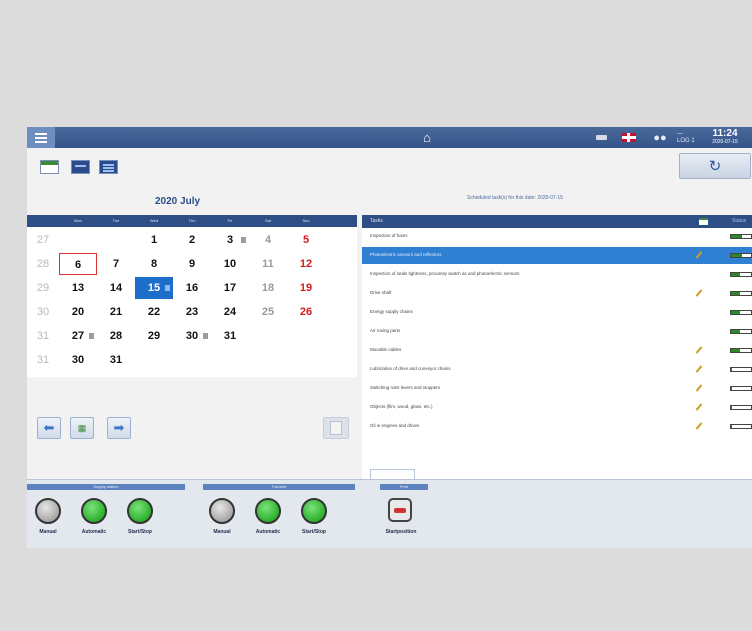 Image resolution: width=752 pixels, height=631 pixels. I want to click on refresh-icon: ↻, so click(715, 166).